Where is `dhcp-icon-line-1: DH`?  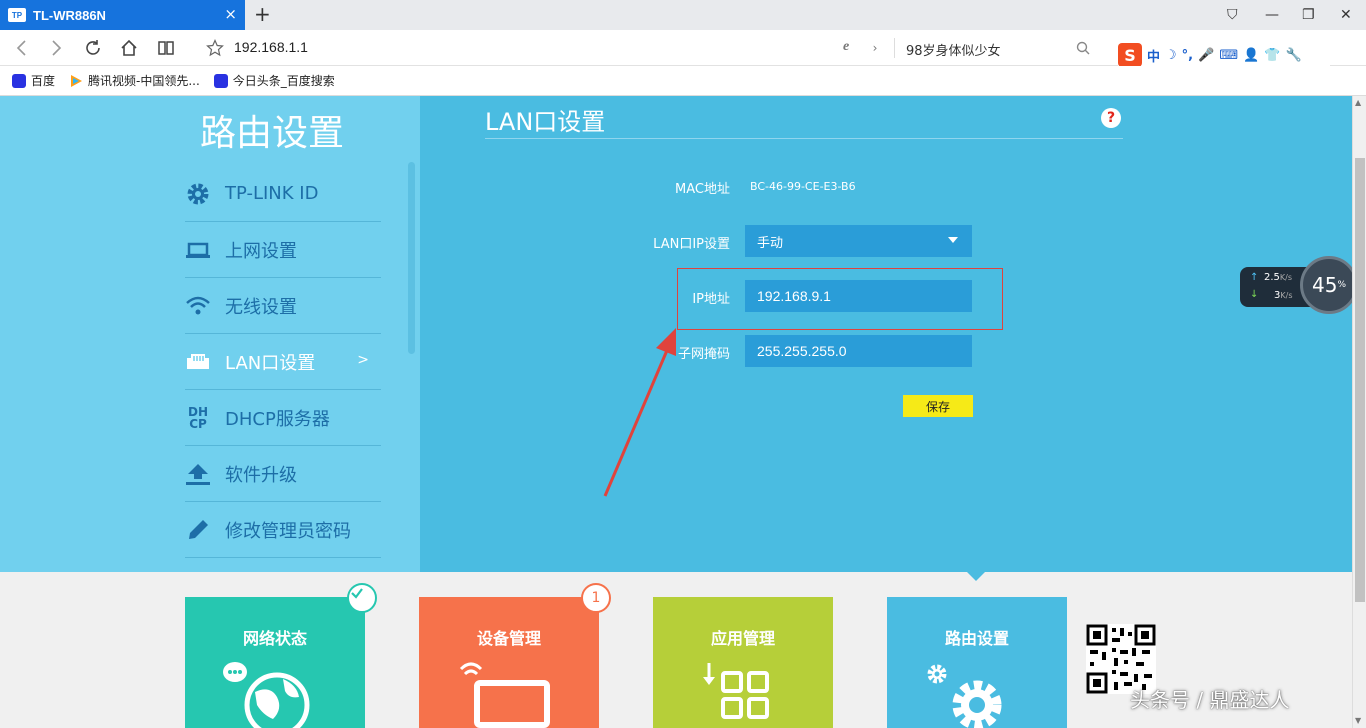
dhcp-icon-line-1: DH is located at coordinates (197, 411).